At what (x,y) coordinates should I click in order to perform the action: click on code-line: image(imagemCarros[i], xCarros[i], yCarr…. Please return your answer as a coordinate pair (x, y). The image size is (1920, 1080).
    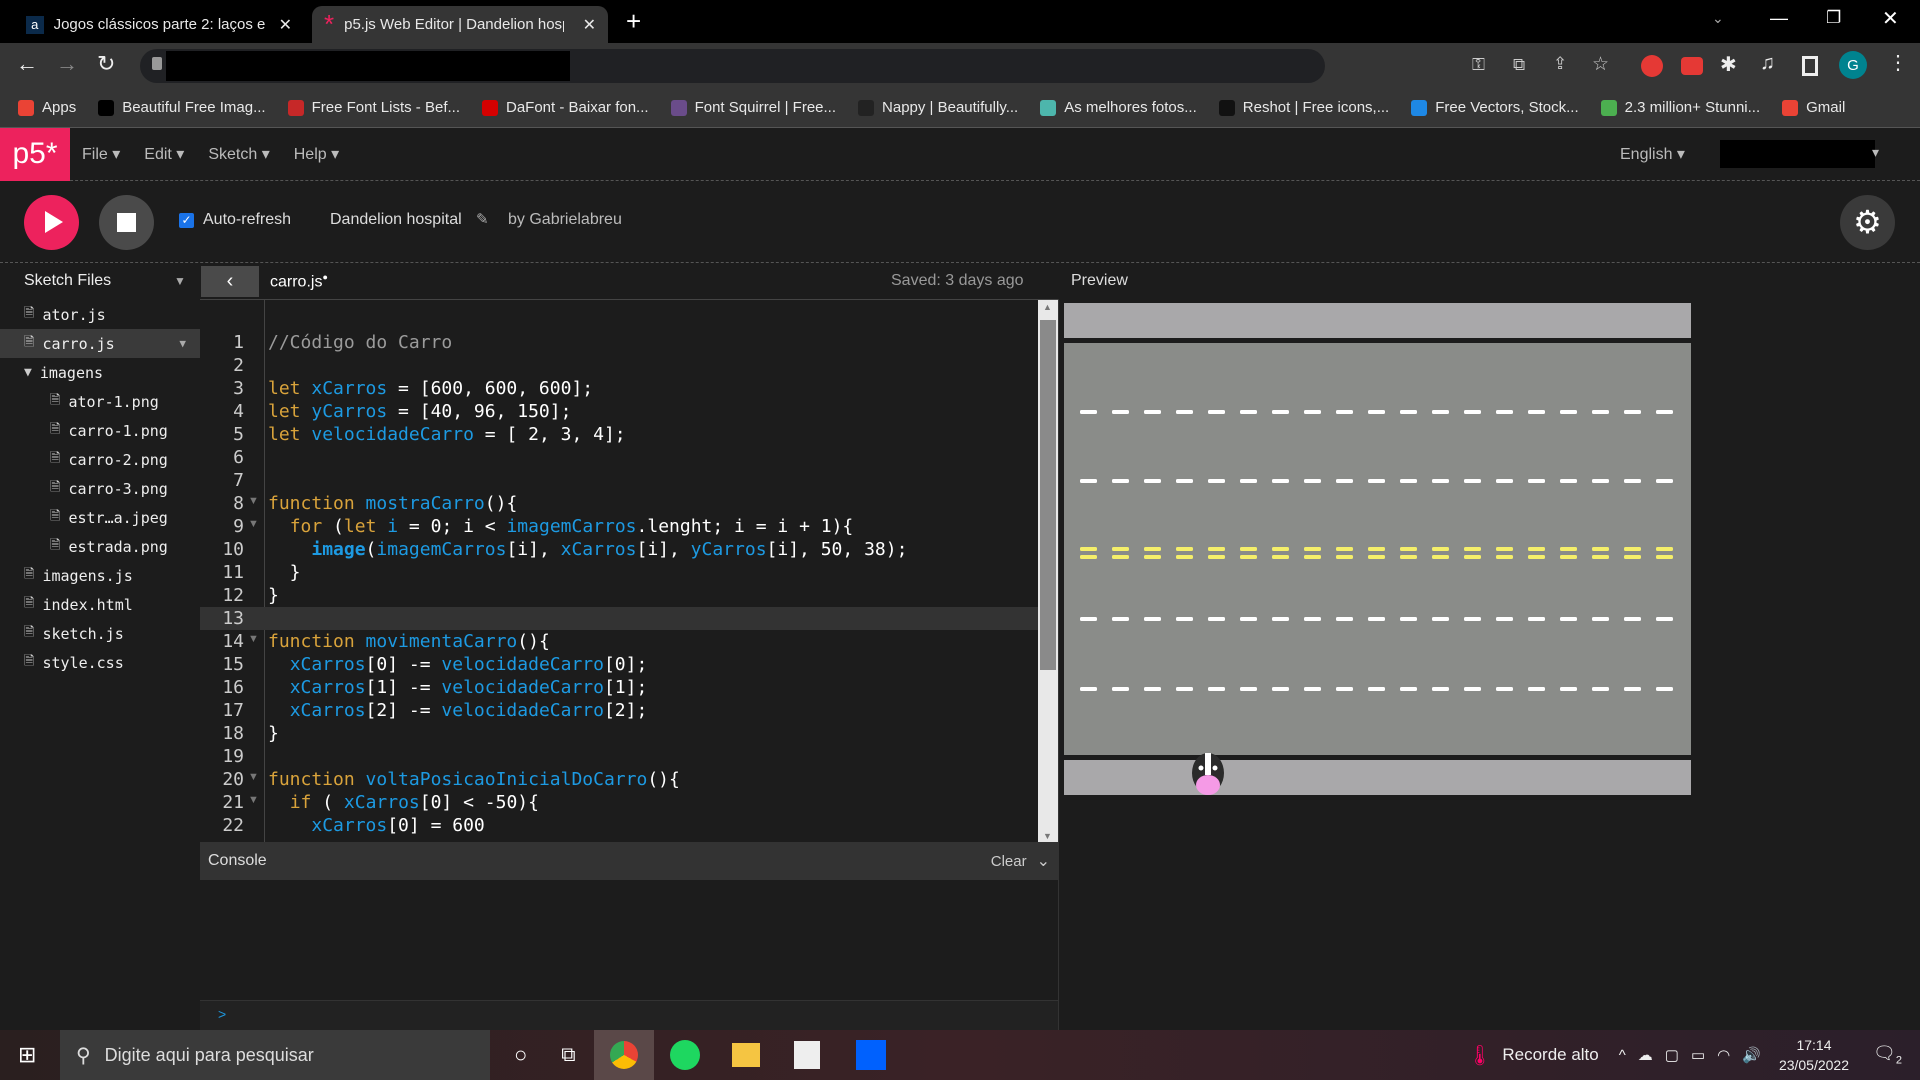
    Looking at the image, I should click on (587, 549).